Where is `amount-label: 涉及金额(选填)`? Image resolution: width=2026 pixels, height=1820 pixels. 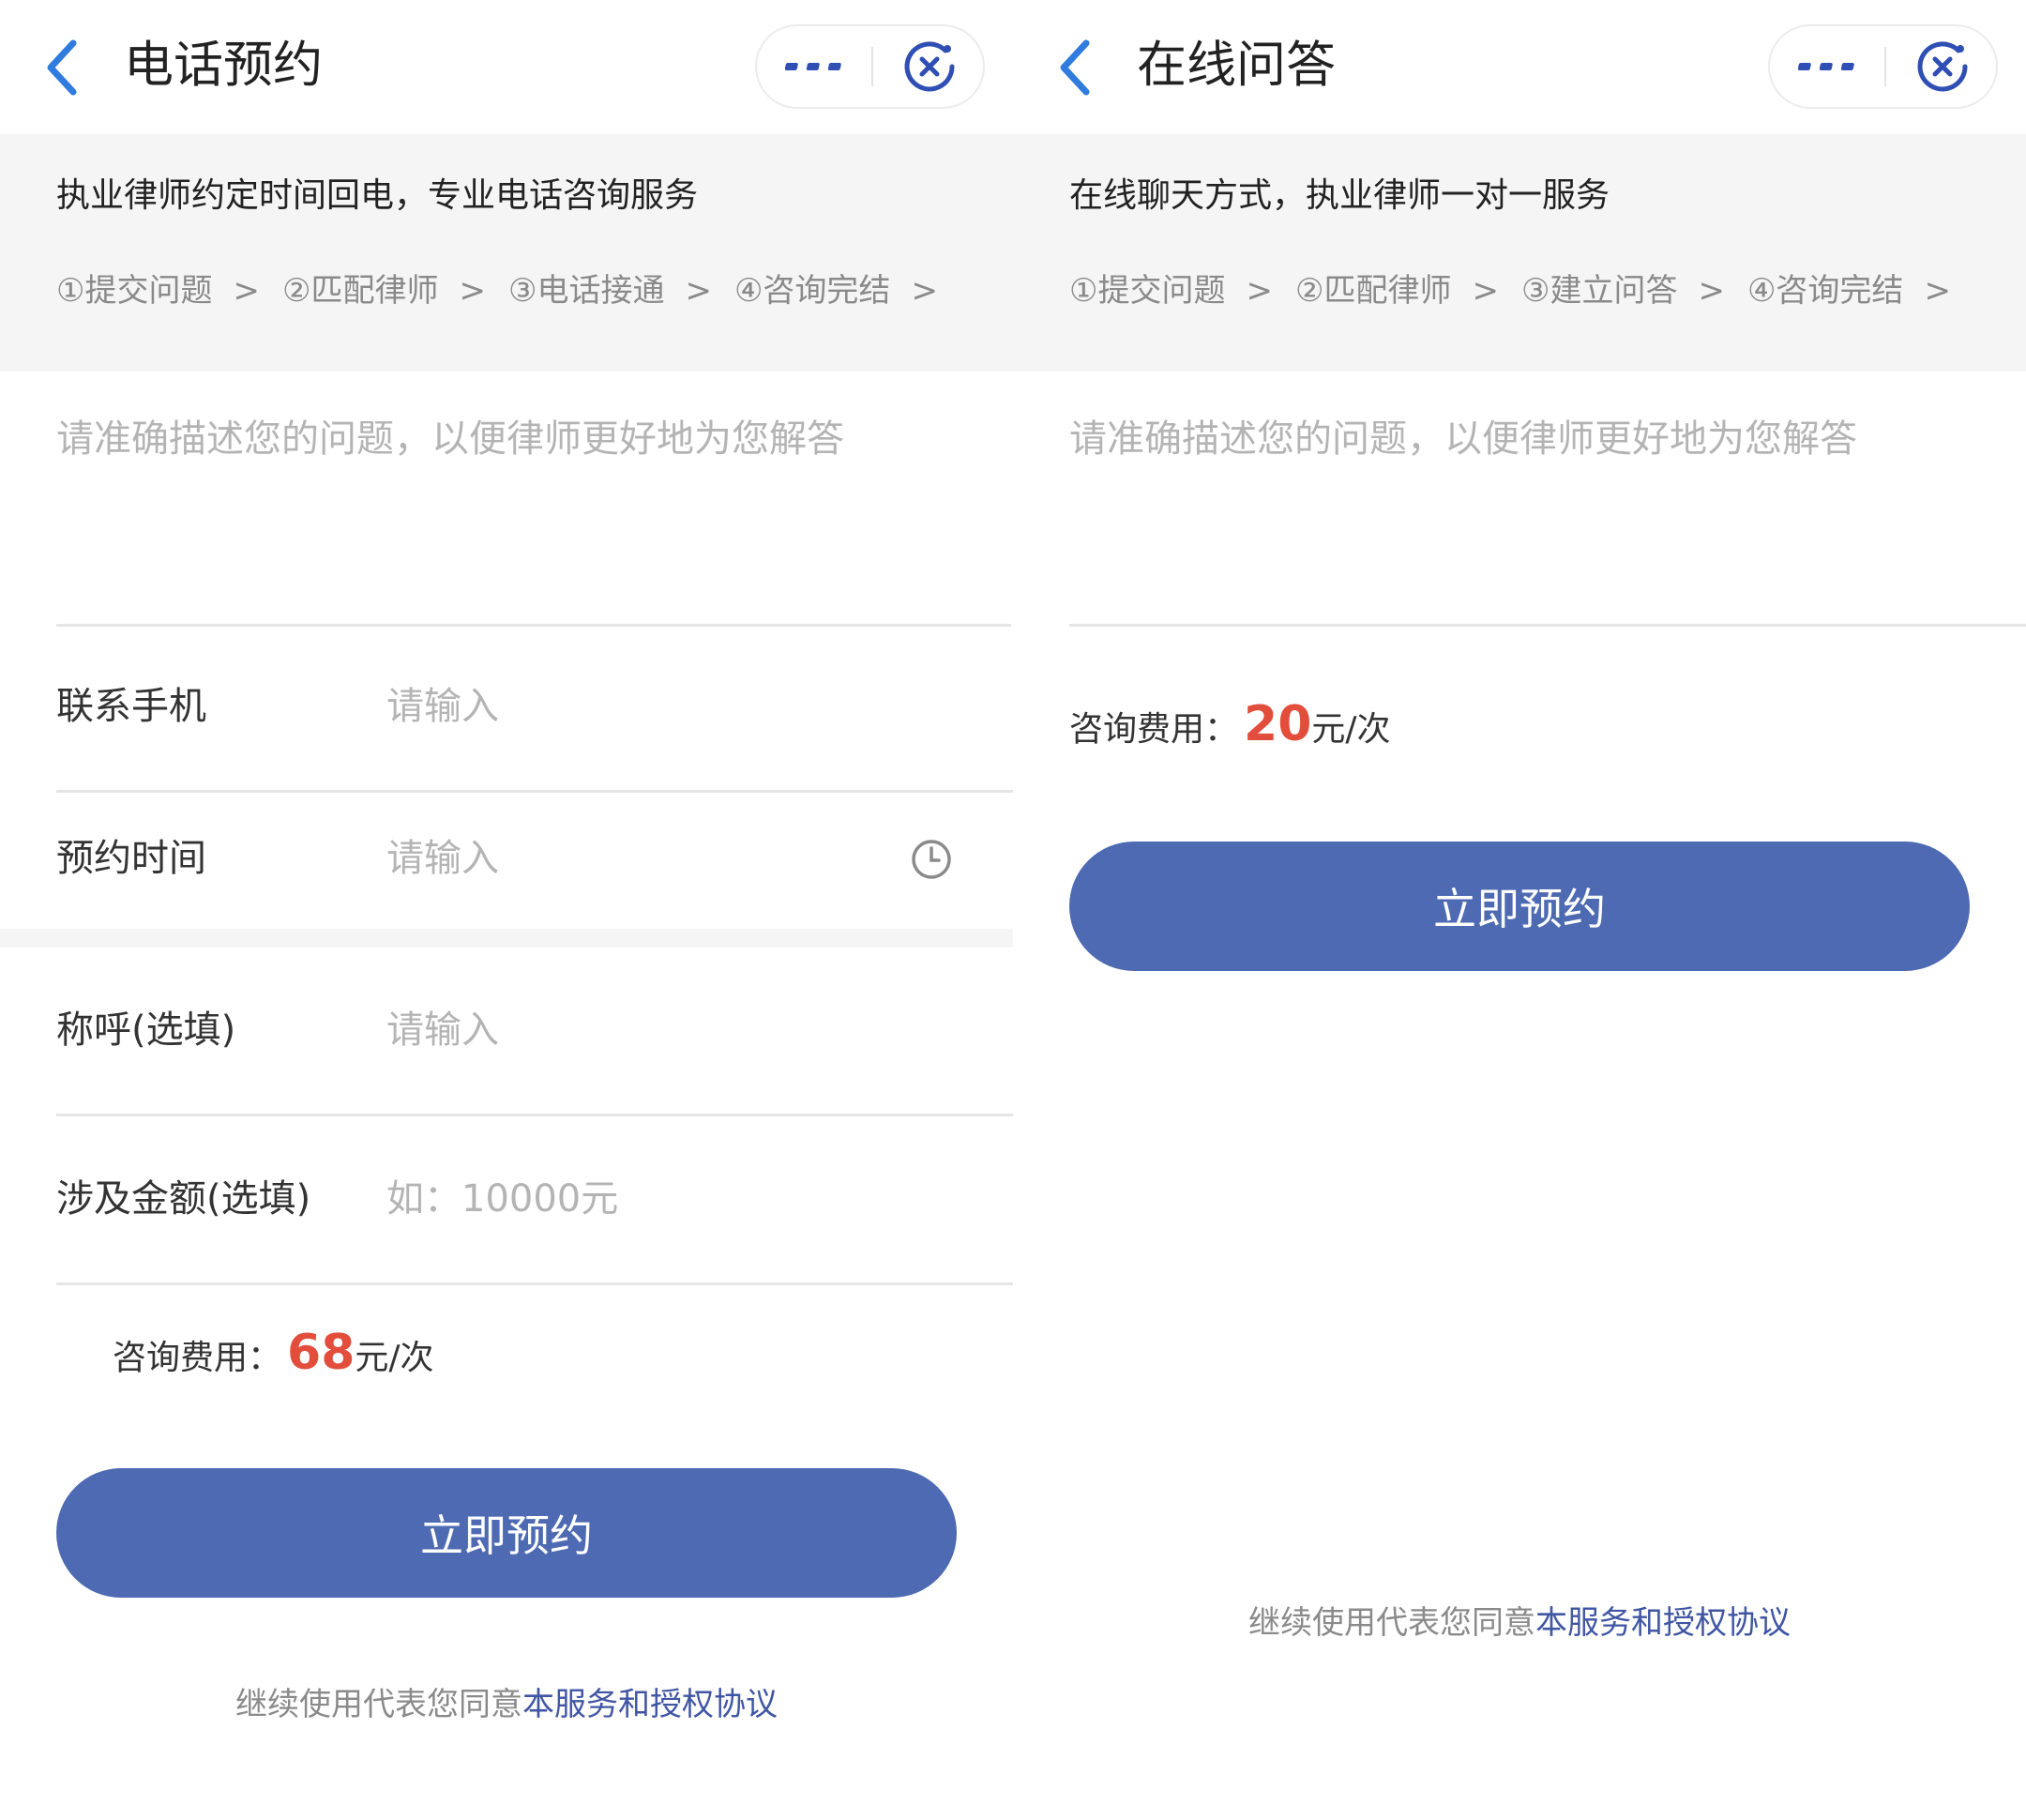 amount-label: 涉及金额(选填) is located at coordinates (184, 1199).